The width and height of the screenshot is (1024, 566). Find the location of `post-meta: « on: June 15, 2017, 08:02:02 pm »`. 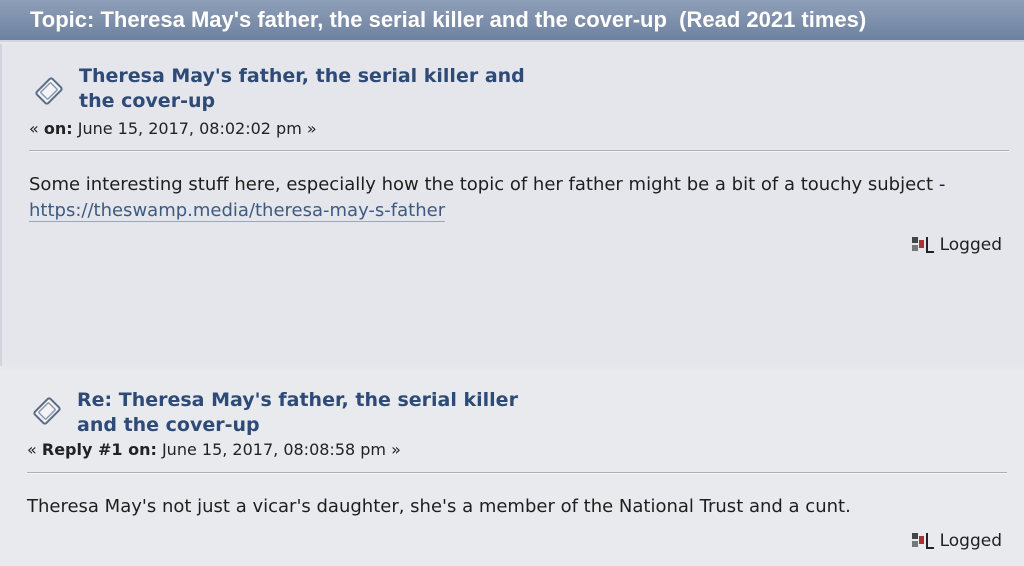

post-meta: « on: June 15, 2017, 08:02:02 pm » is located at coordinates (173, 129).